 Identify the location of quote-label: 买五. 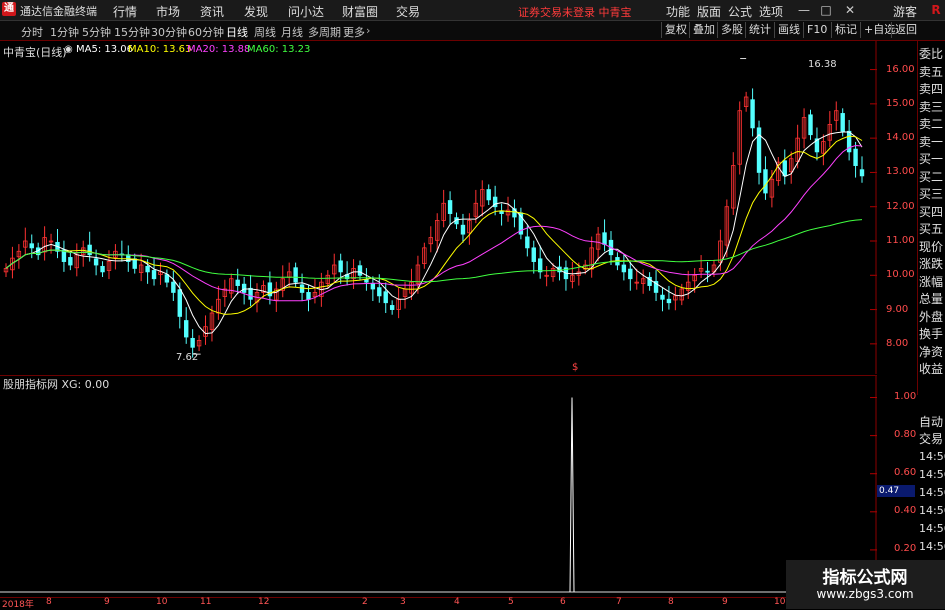
(931, 229).